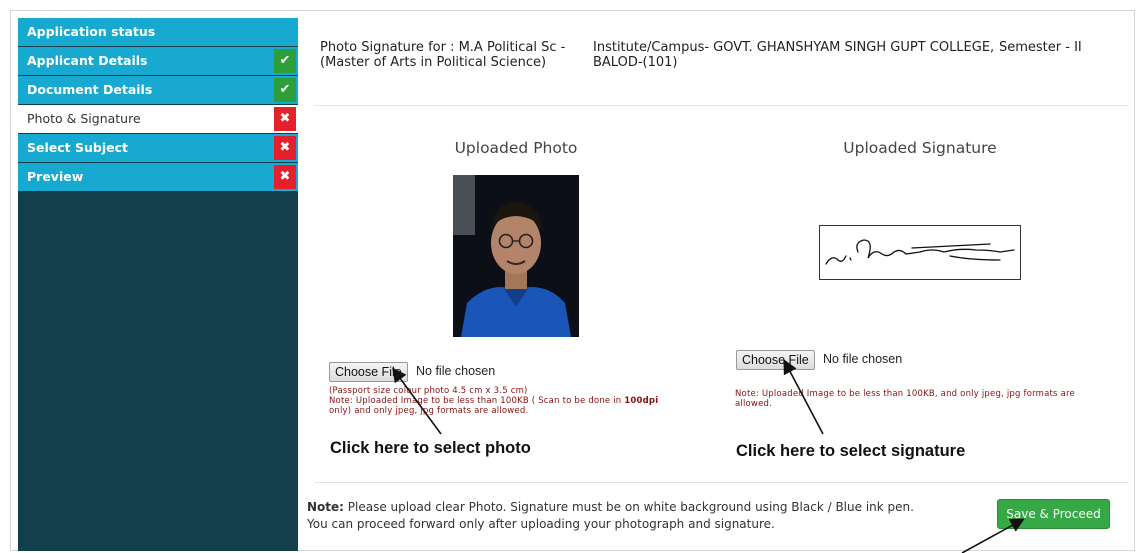  I want to click on signature-arrow, so click(803, 397).